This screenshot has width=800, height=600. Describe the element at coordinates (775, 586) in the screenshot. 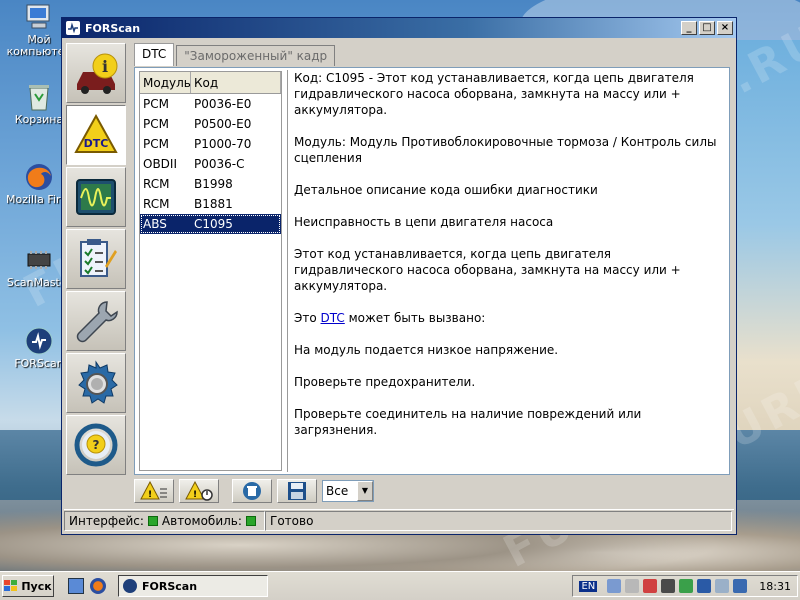

I see `clock: 18:31` at that location.